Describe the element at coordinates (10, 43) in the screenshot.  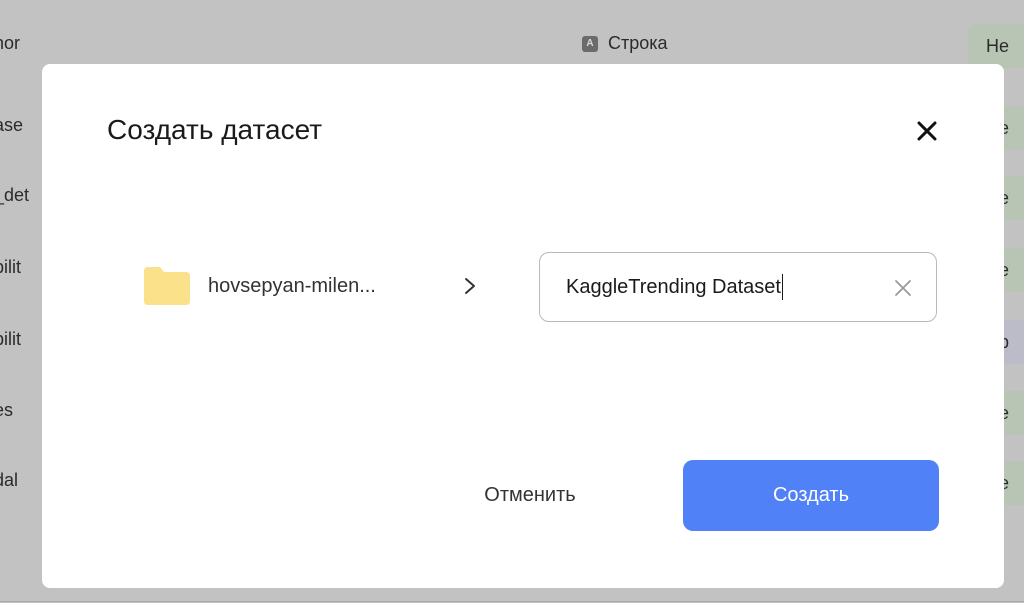
I see `bg-row-name: hor` at that location.